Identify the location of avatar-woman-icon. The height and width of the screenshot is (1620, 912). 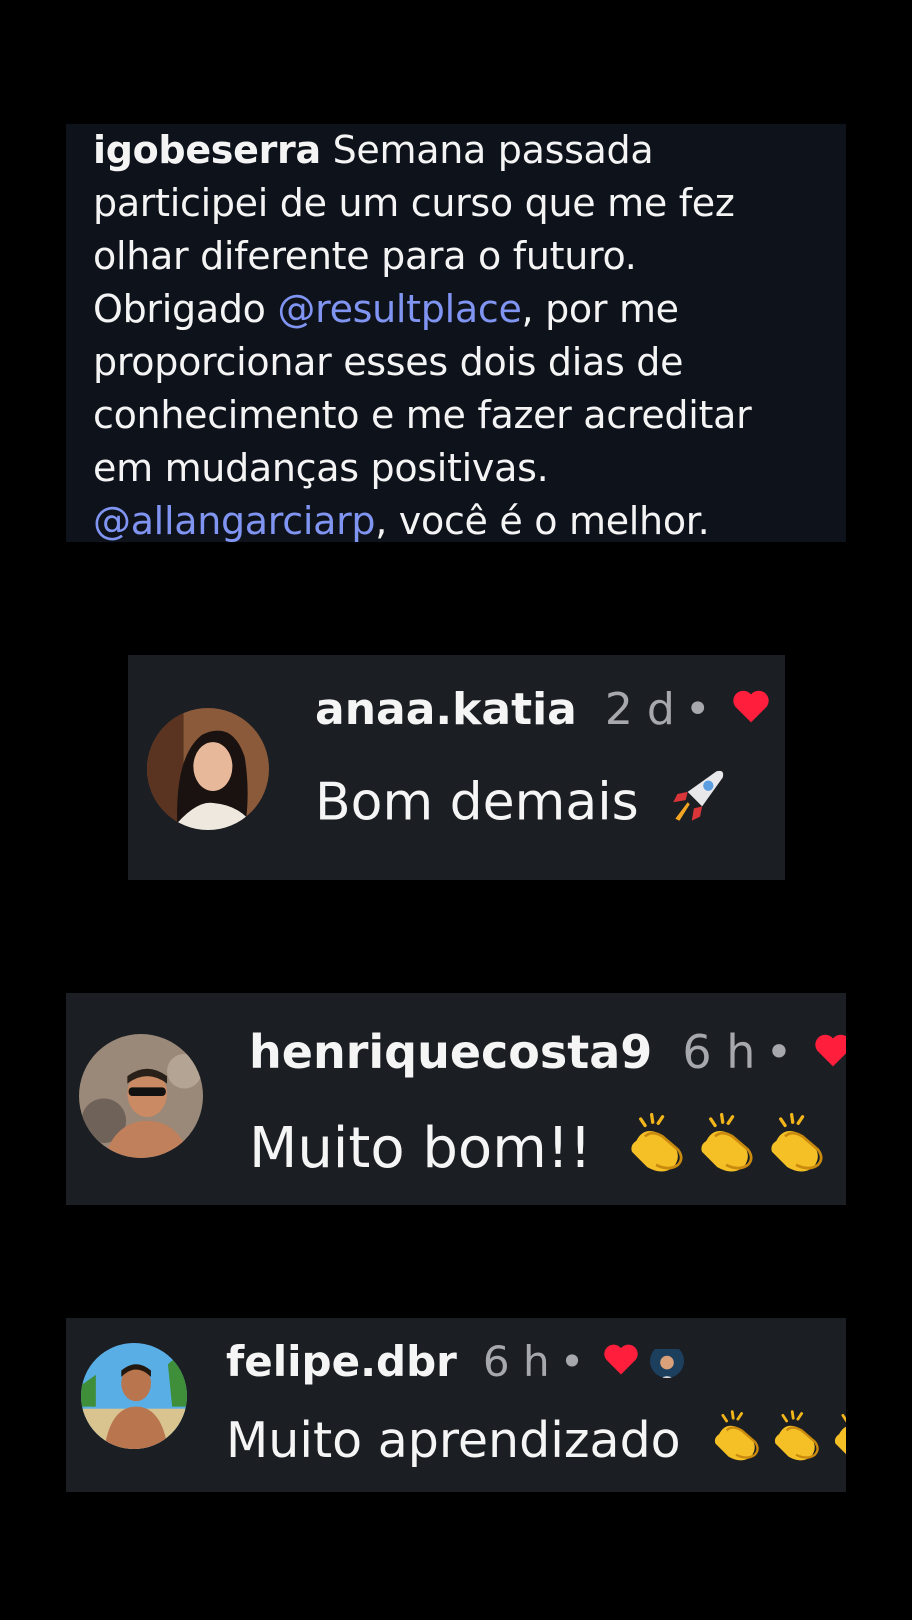
(208, 769).